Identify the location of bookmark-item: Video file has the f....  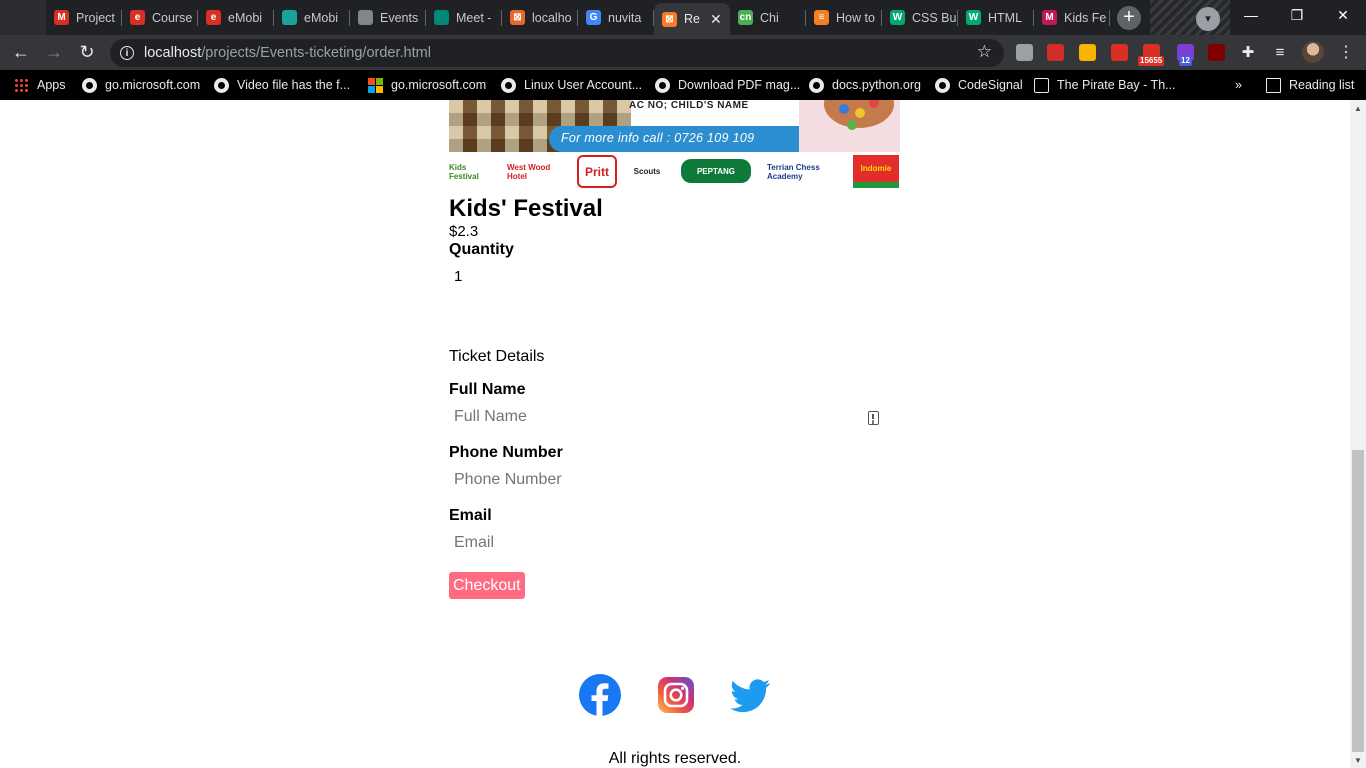
(282, 85).